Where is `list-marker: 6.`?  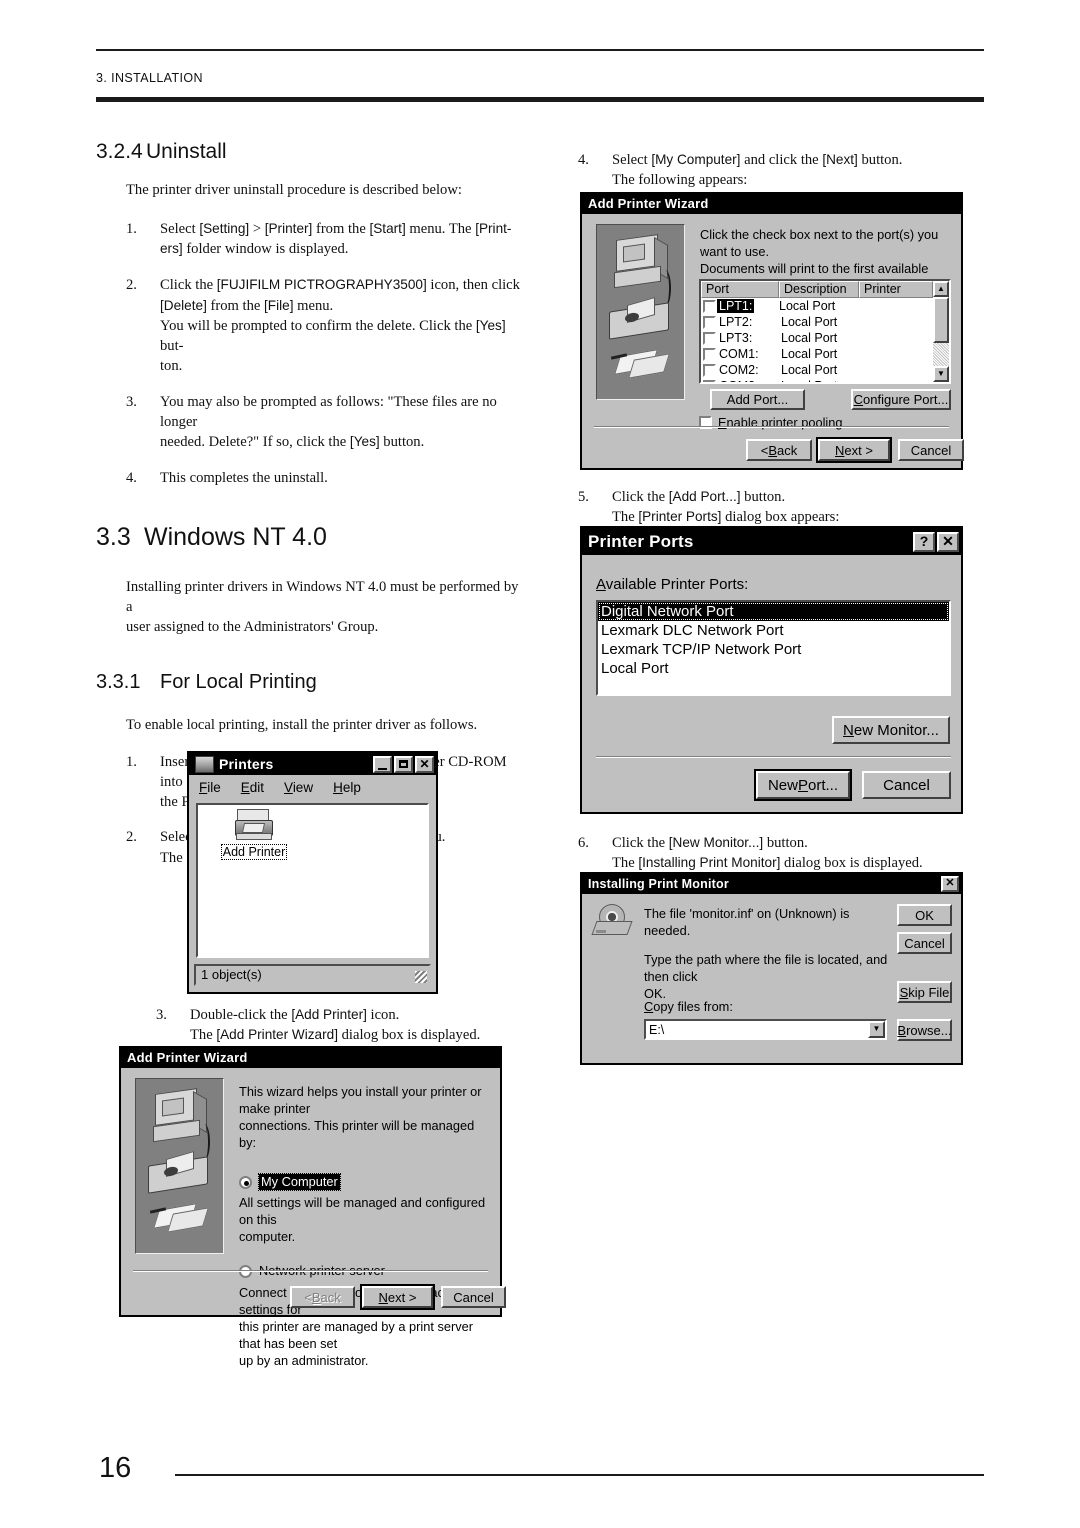 list-marker: 6. is located at coordinates (583, 843).